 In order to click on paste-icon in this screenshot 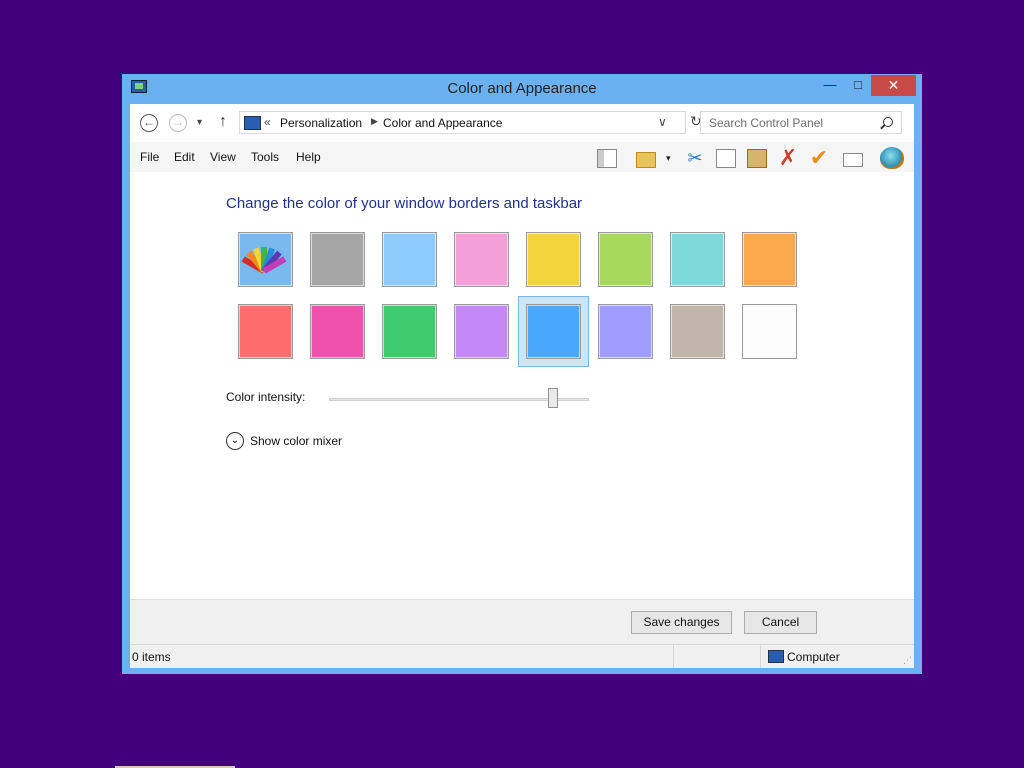, I will do `click(757, 158)`.